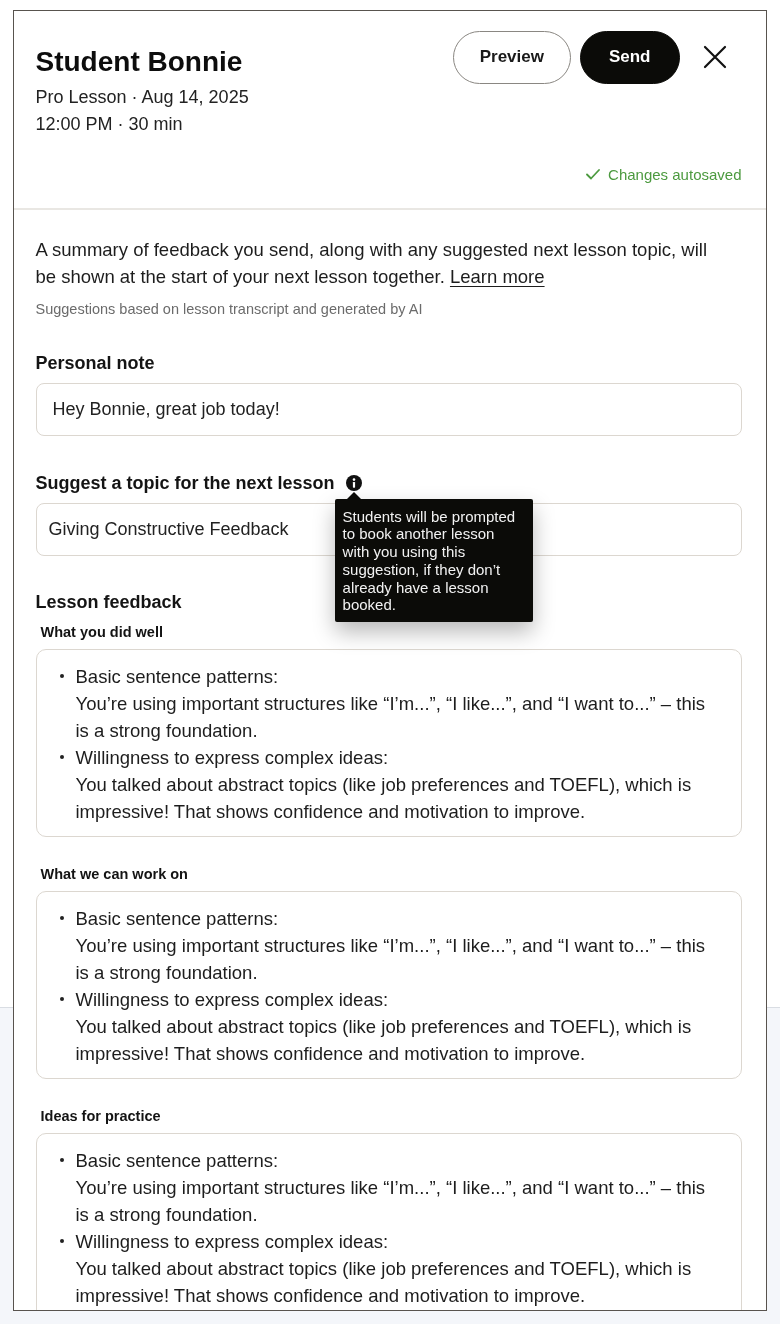 The width and height of the screenshot is (780, 1324). I want to click on section-title: Lesson feedback, so click(108, 602).